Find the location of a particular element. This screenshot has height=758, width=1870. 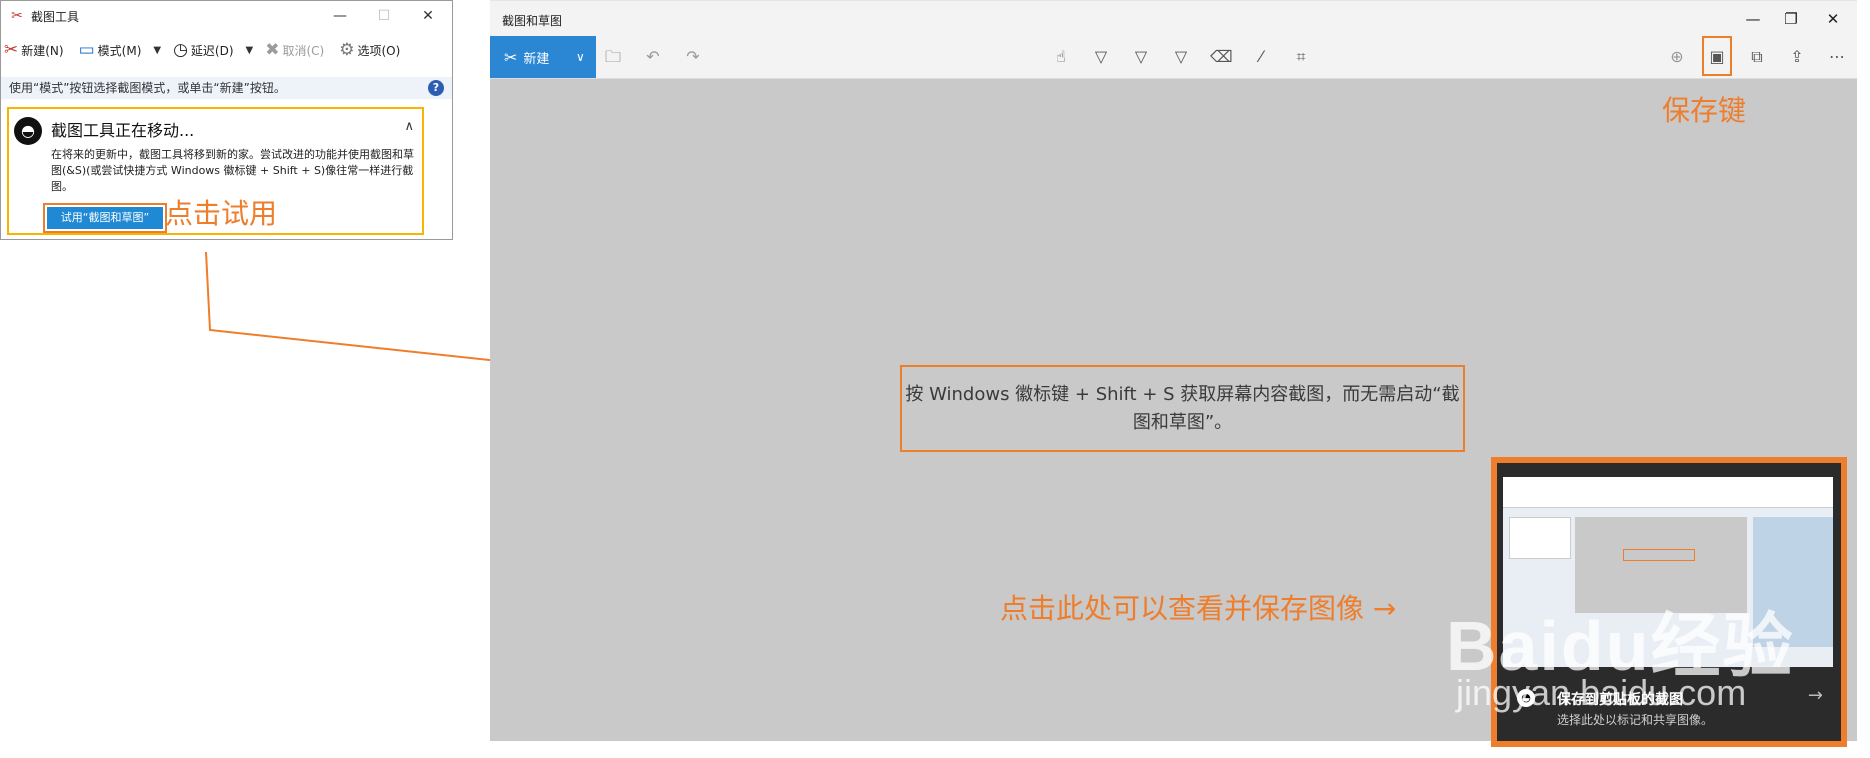

new-label: 新建 is located at coordinates (536, 59).